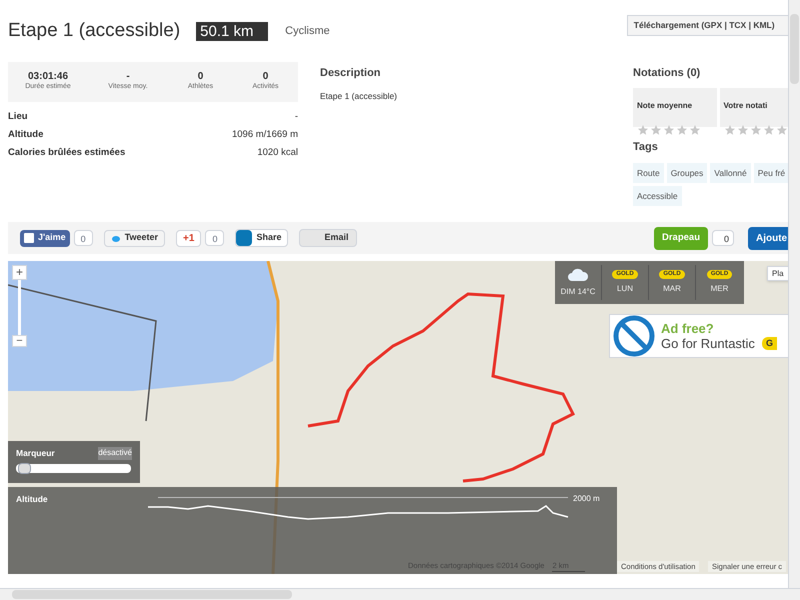 The image size is (800, 600). What do you see at coordinates (35, 453) in the screenshot?
I see `marker-label: Marqueur` at bounding box center [35, 453].